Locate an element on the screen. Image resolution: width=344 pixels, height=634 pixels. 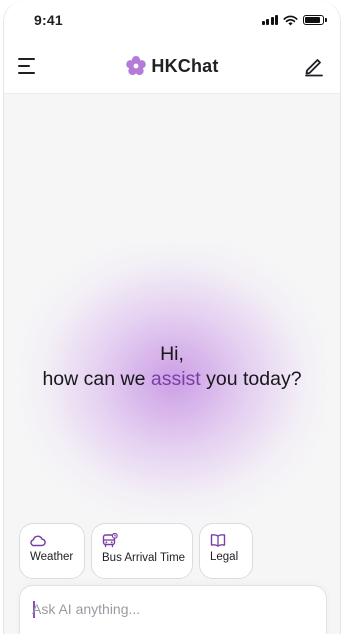
greeting-highlight: assist is located at coordinates (175, 379).